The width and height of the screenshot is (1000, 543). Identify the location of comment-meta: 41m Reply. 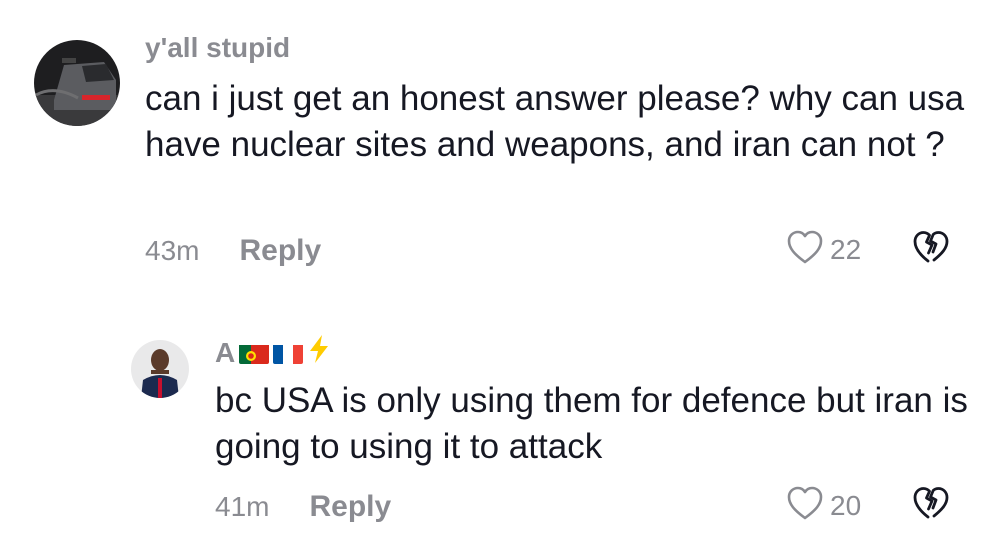
(303, 507).